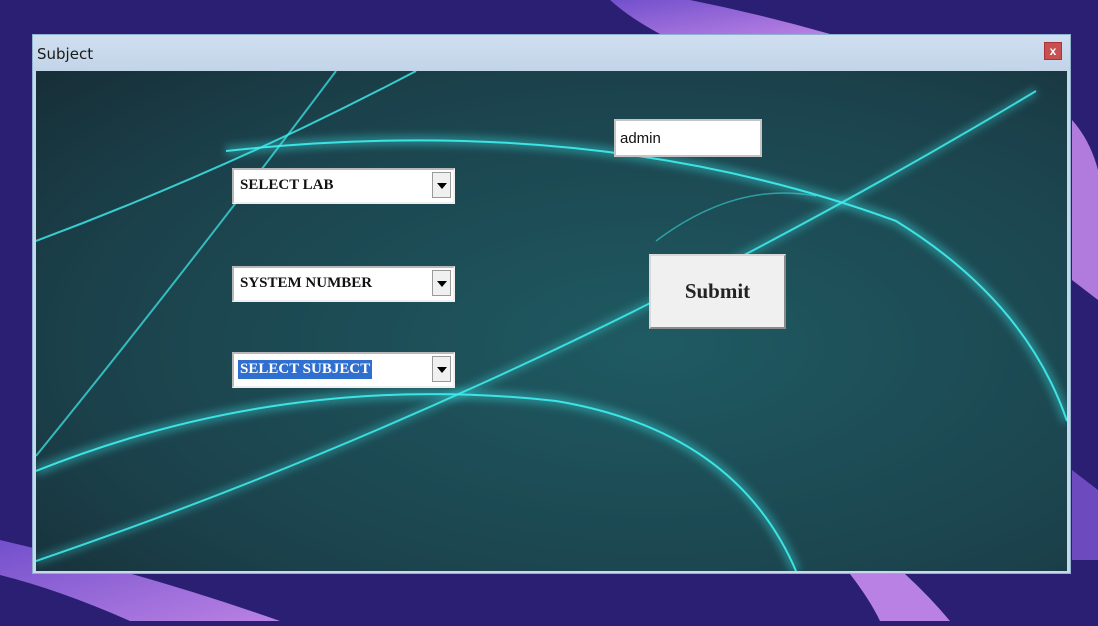  I want to click on select-subject-dropdown: SELECT SUBJECT, so click(343, 370).